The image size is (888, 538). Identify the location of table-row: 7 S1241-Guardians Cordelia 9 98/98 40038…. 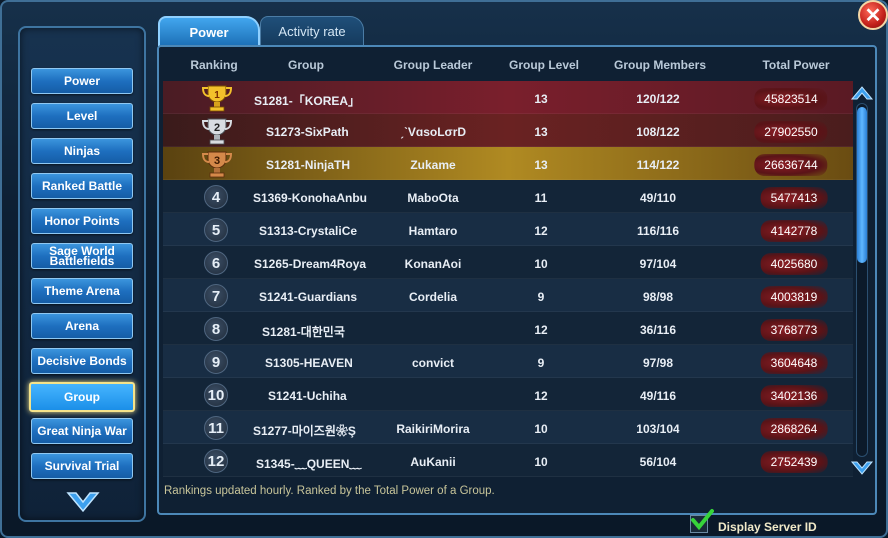
(508, 295).